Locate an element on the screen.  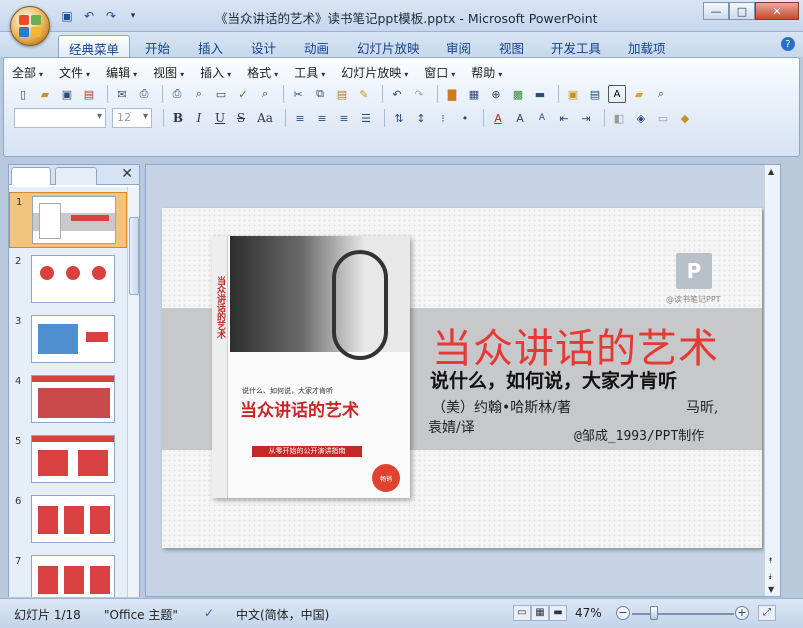
format-painter-icon: ✎ is located at coordinates (364, 94).